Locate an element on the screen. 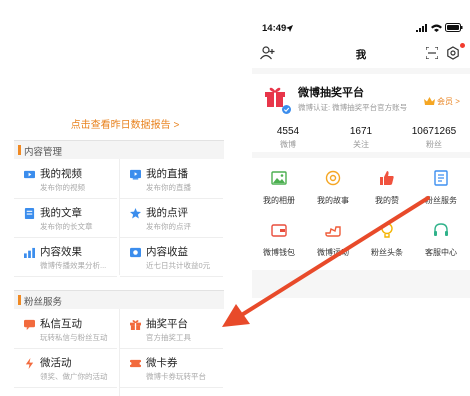  arrow-shaft is located at coordinates (334, 257).